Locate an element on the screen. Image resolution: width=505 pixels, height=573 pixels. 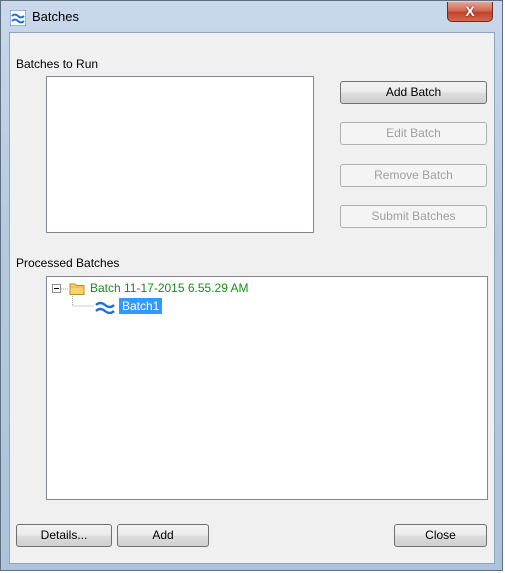
add-button: Add is located at coordinates (163, 535).